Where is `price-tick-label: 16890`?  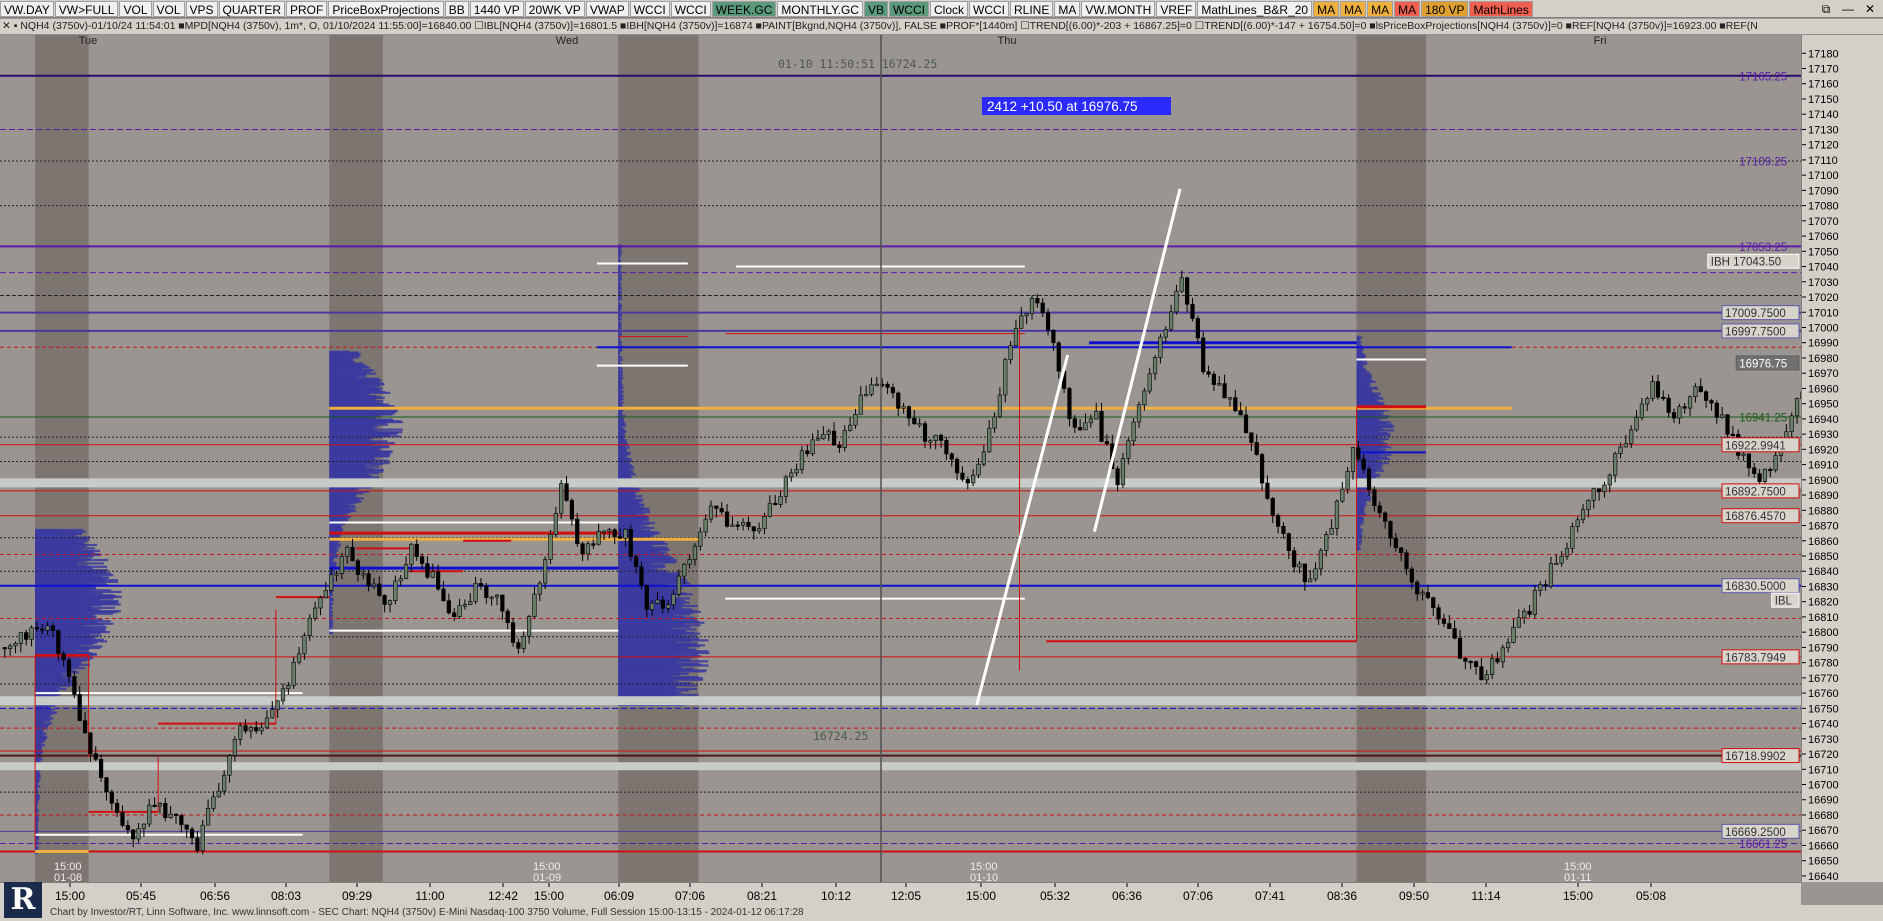
price-tick-label: 16890 is located at coordinates (1823, 496).